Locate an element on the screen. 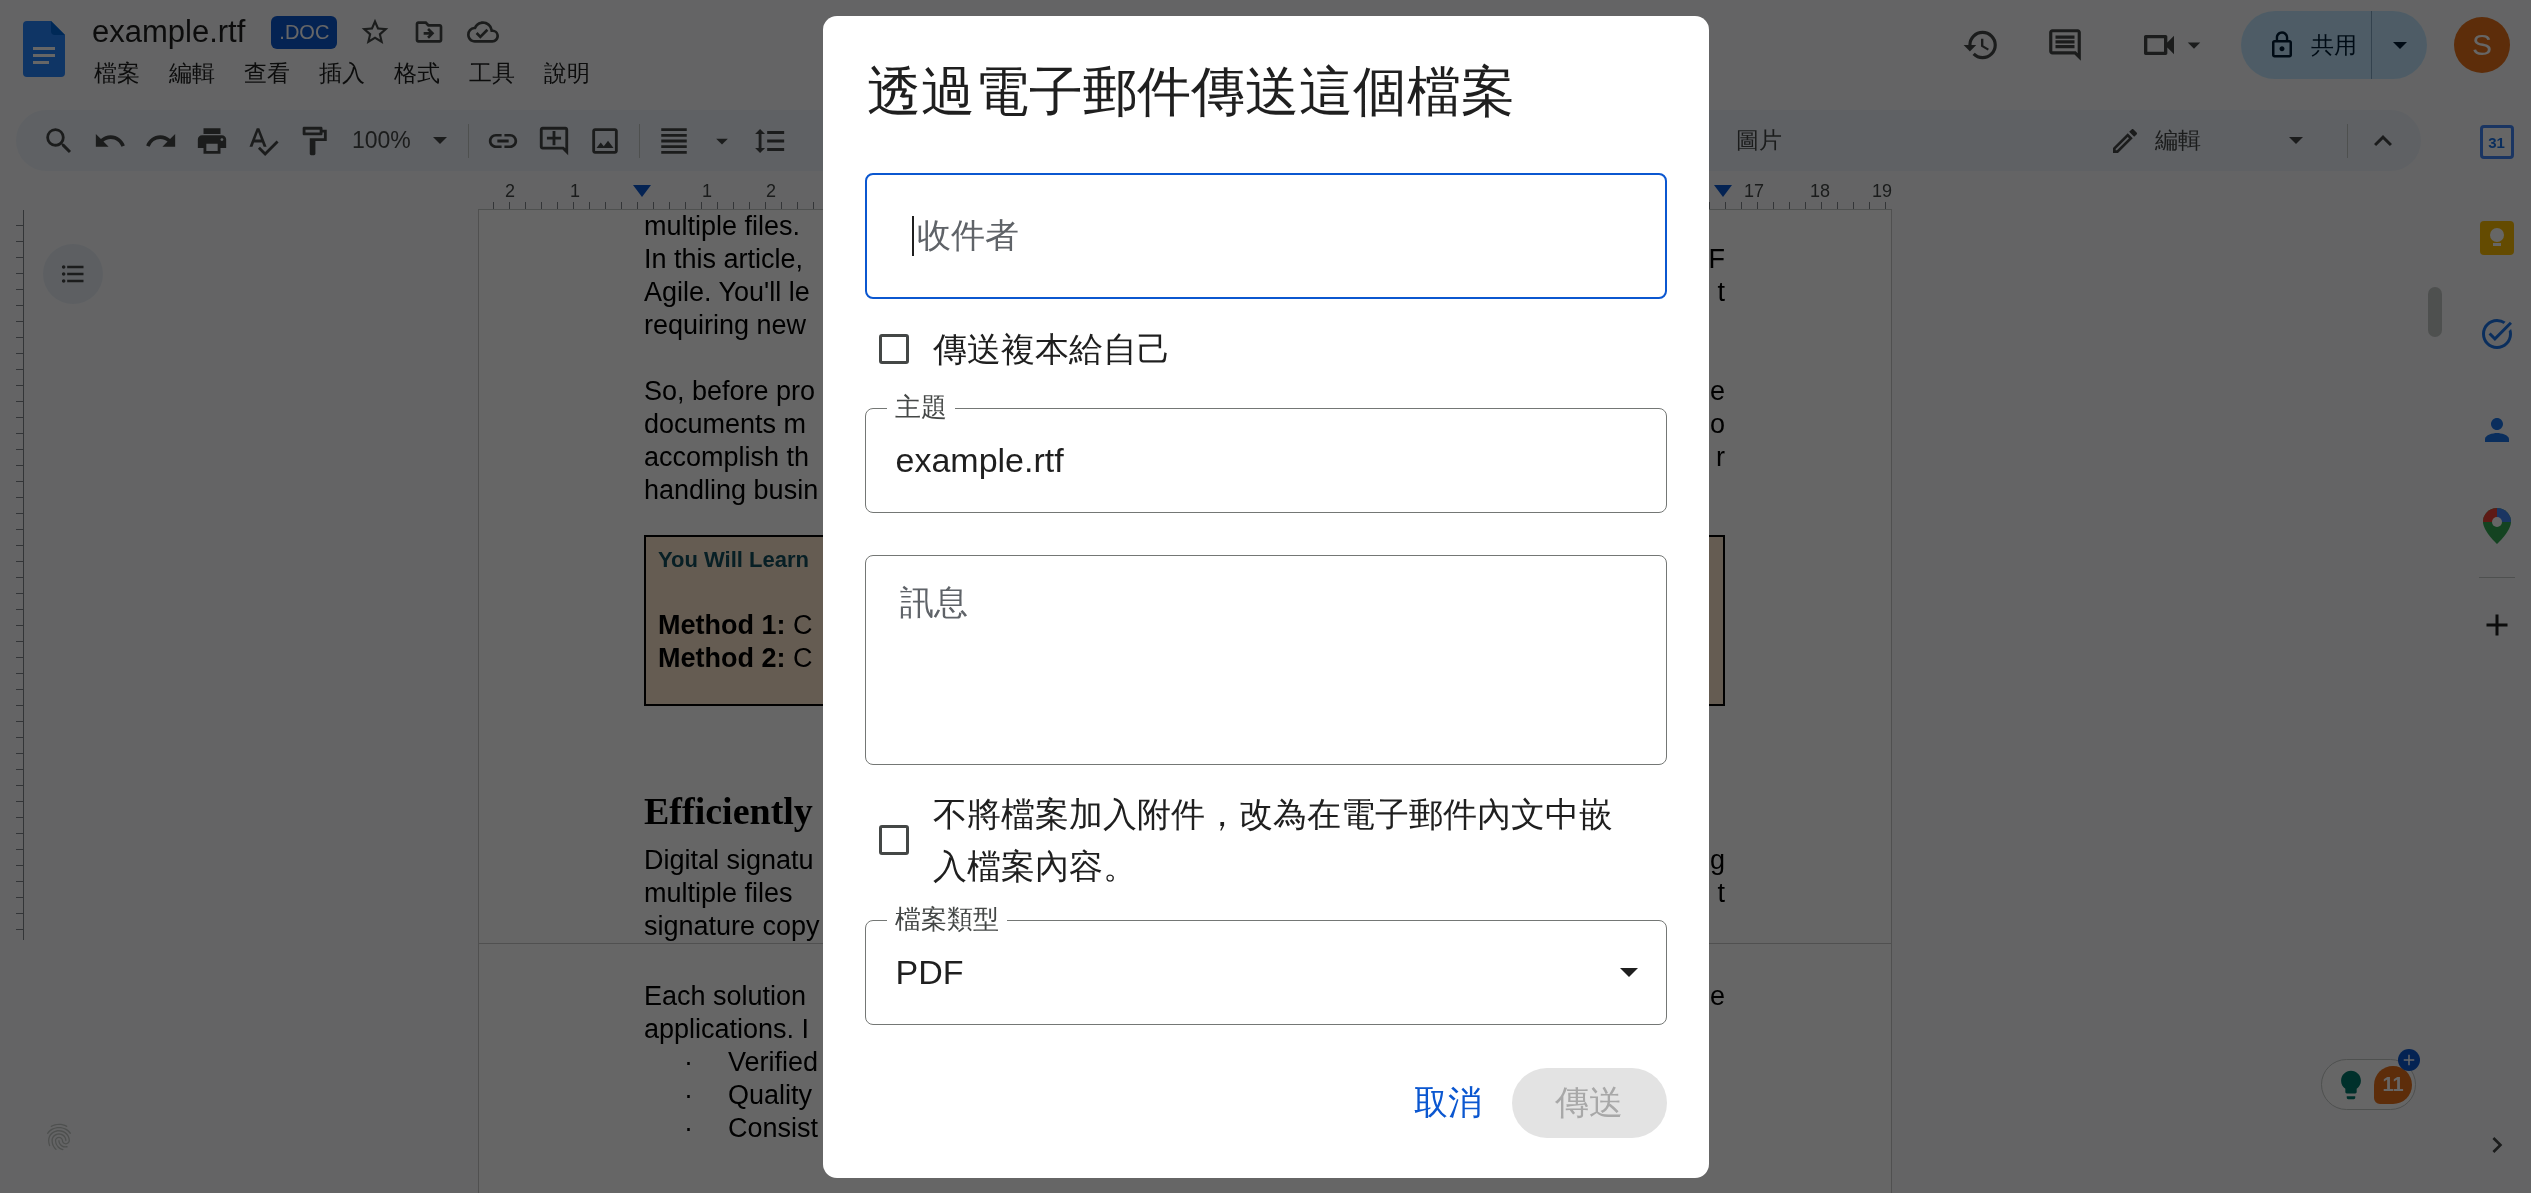  document-text: o is located at coordinates (1717, 424).